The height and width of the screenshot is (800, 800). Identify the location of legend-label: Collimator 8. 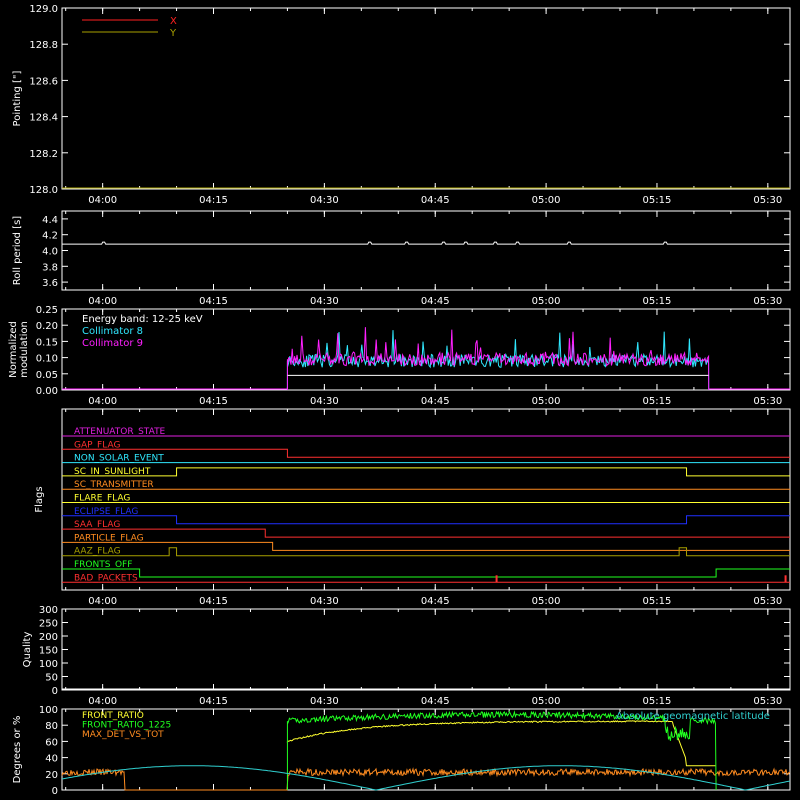
(112, 331).